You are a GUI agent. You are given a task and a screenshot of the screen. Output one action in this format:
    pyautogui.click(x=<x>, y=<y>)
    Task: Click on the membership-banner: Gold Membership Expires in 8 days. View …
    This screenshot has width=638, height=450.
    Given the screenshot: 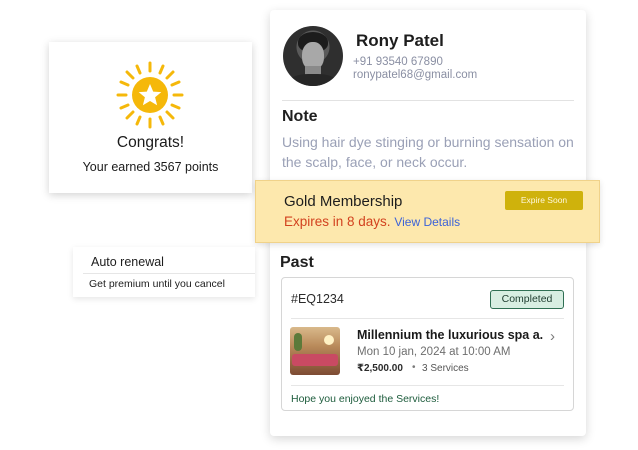 What is the action you would take?
    pyautogui.click(x=427, y=211)
    